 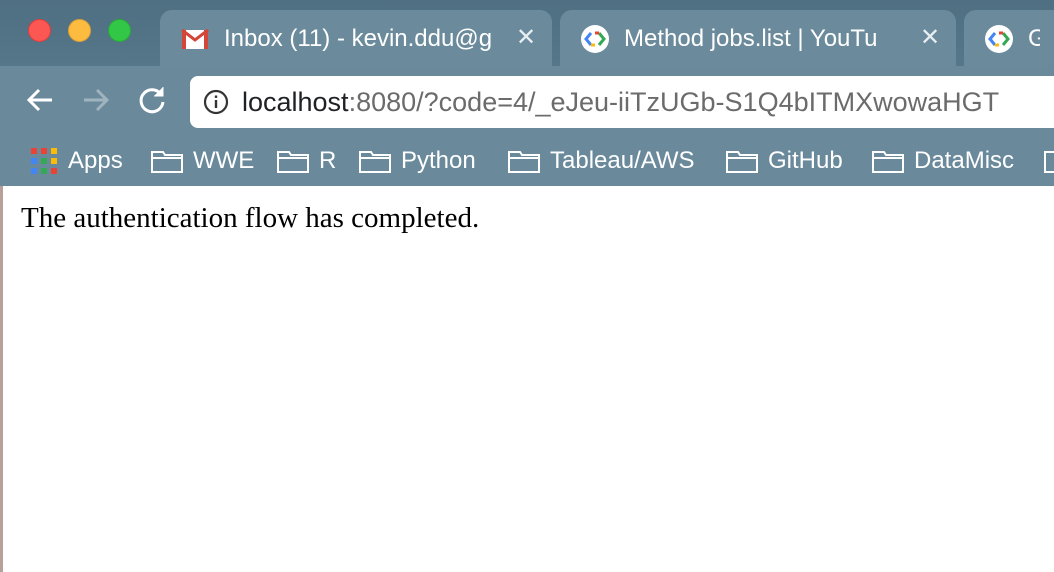 I want to click on window-close-button, so click(x=39, y=30).